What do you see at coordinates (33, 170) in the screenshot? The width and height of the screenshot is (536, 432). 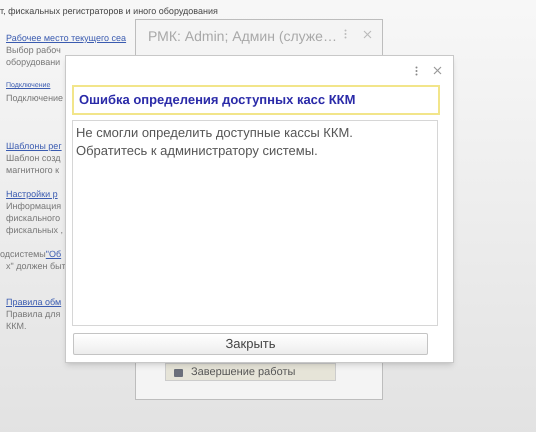 I see `setting-description: магнитного к` at bounding box center [33, 170].